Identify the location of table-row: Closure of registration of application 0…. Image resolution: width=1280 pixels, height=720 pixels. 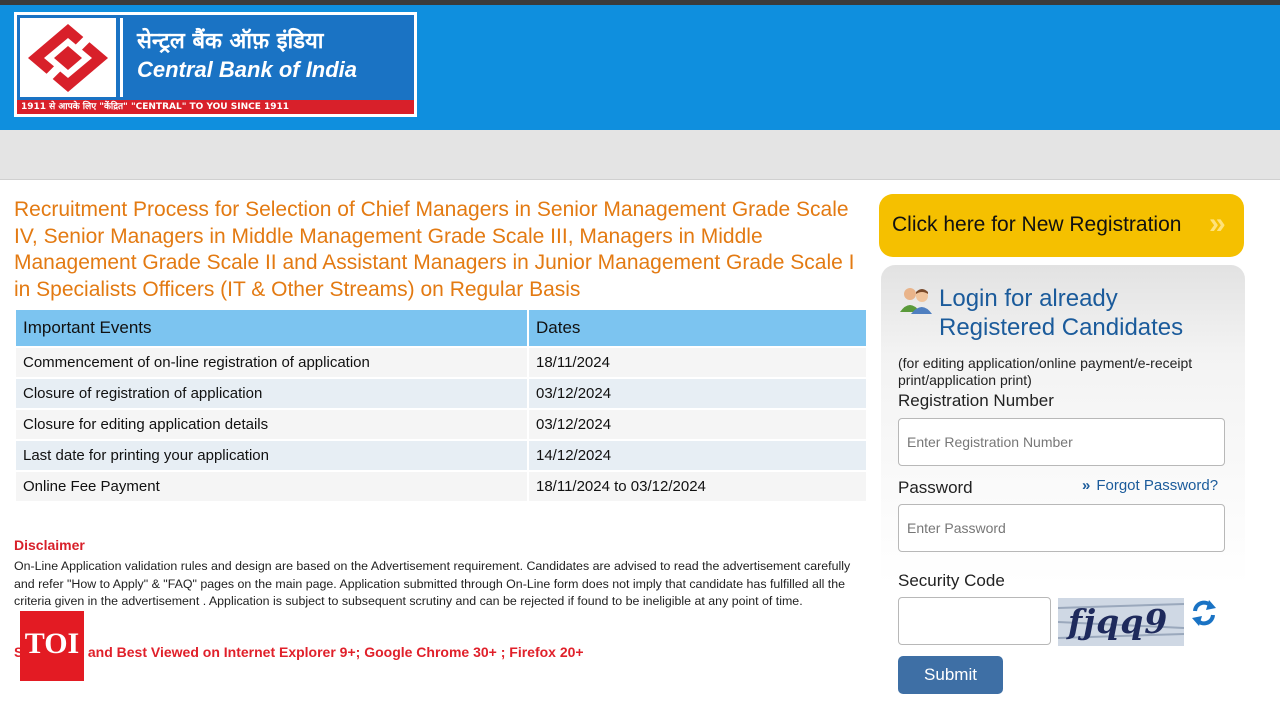
(441, 393).